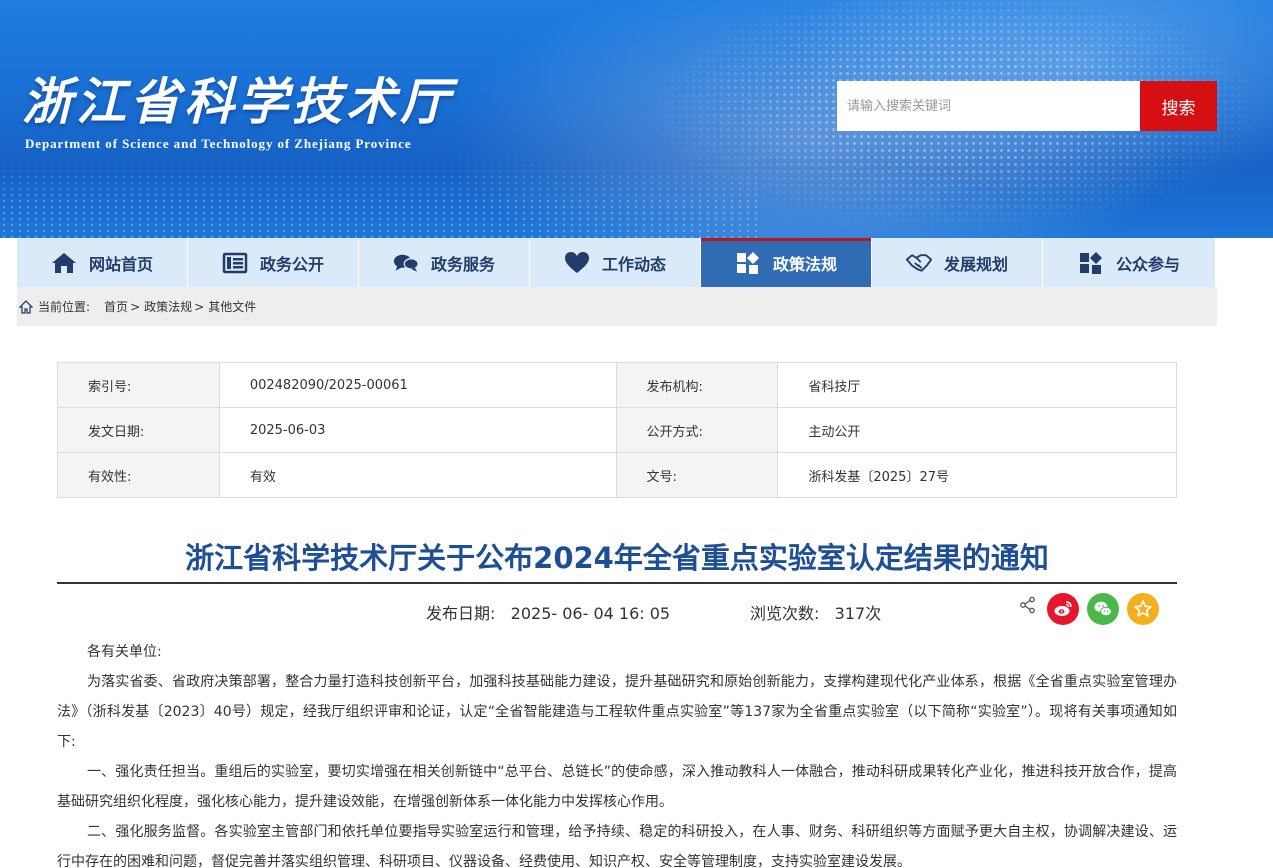  Describe the element at coordinates (461, 613) in the screenshot. I see `publish-date-label: 发布日期:` at that location.